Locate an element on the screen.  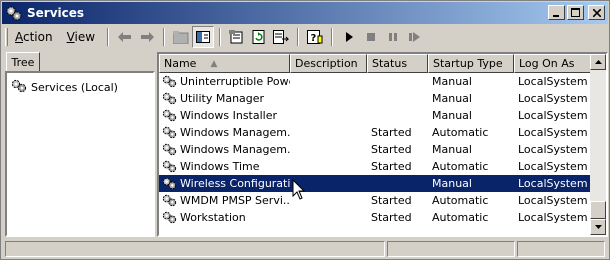
table-row: Windows Time Started Automatic LocalSystem is located at coordinates (378, 166).